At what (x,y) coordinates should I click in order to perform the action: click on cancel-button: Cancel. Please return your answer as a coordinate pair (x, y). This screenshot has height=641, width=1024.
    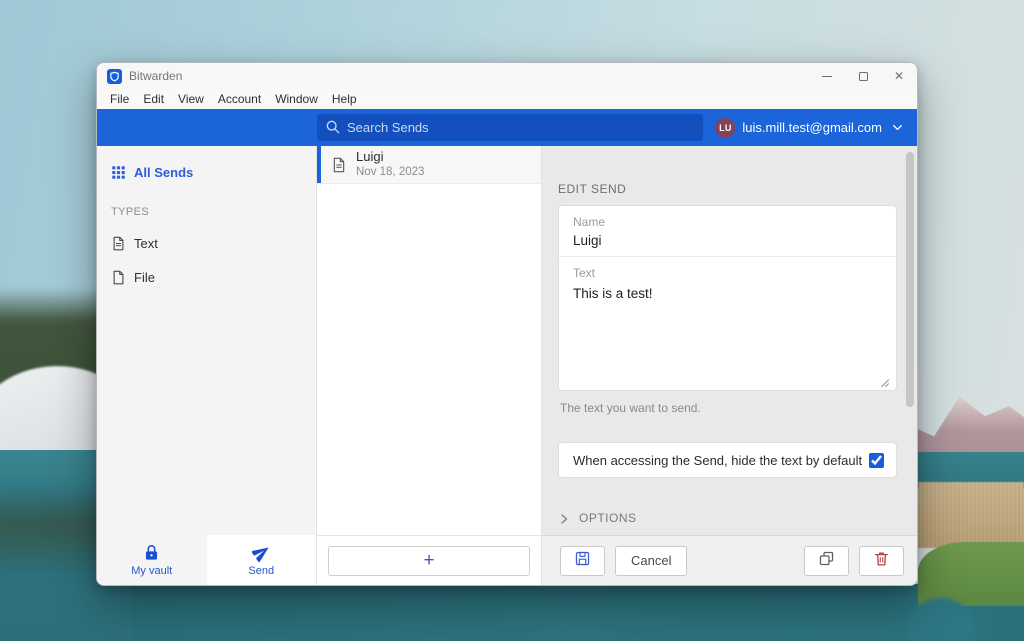
    Looking at the image, I should click on (651, 560).